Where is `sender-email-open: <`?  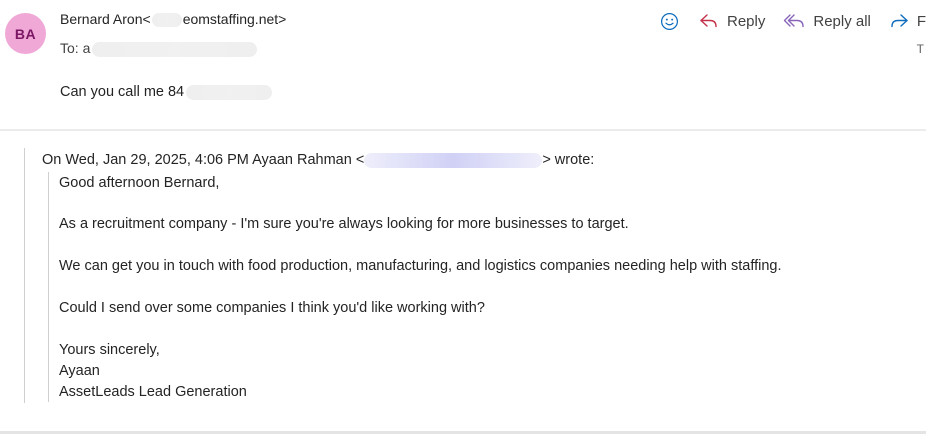
sender-email-open: < is located at coordinates (146, 19).